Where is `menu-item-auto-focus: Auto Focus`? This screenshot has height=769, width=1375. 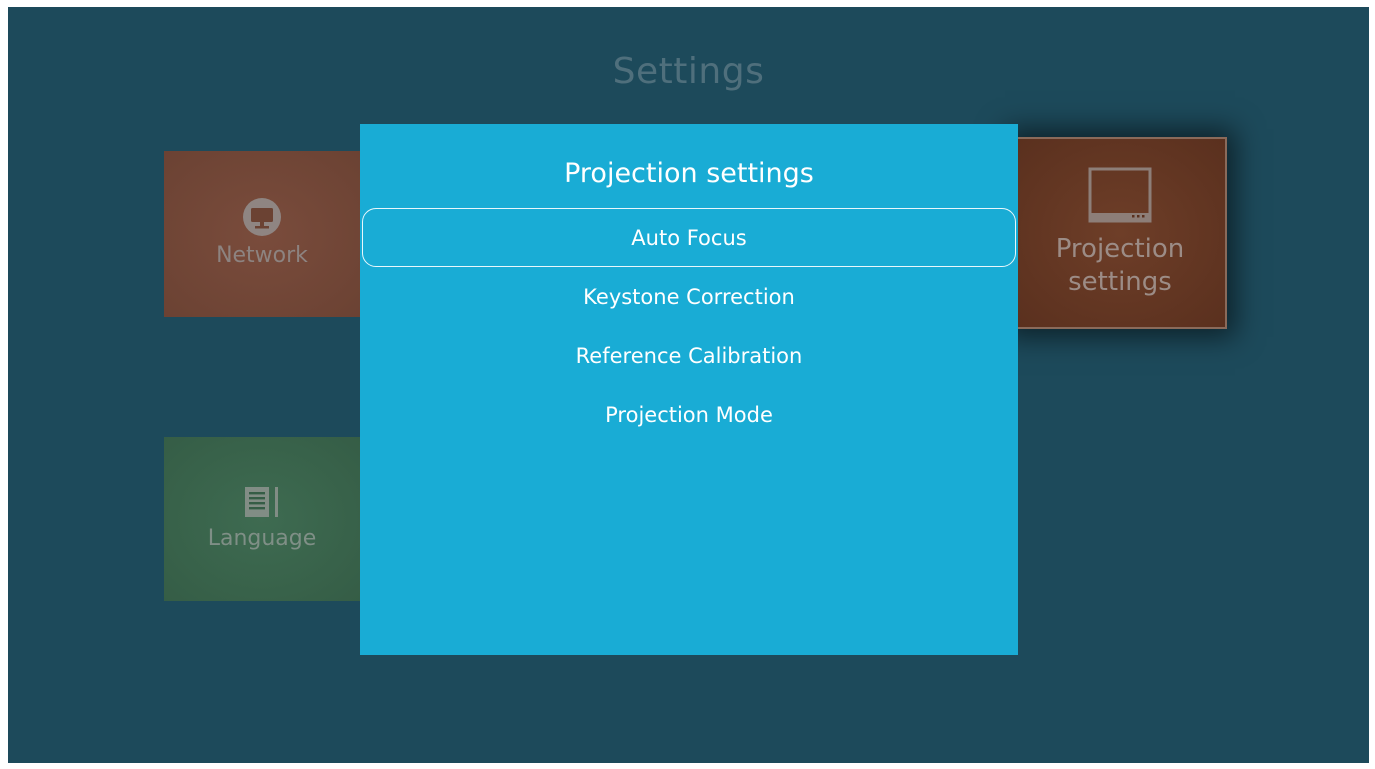 menu-item-auto-focus: Auto Focus is located at coordinates (689, 237).